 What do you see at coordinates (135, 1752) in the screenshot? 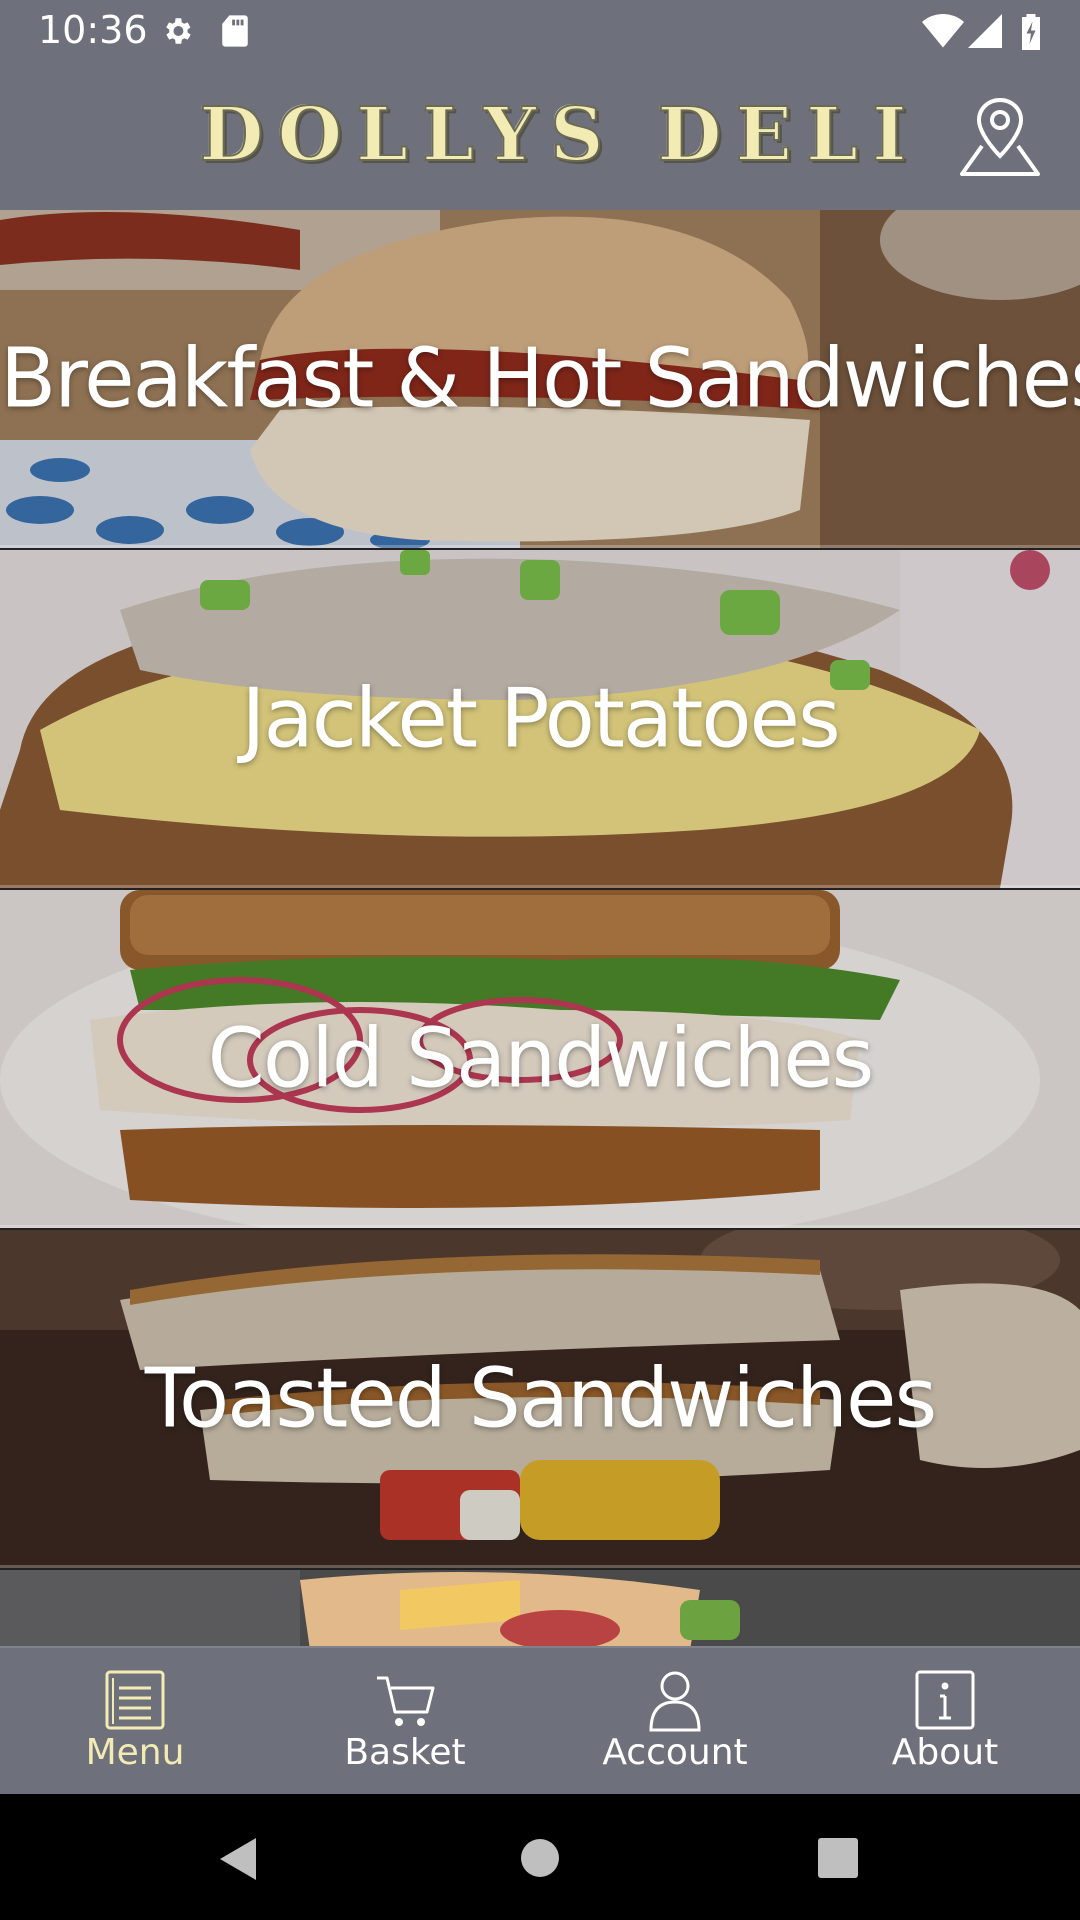
I see `nav-menu-label: Menu` at bounding box center [135, 1752].